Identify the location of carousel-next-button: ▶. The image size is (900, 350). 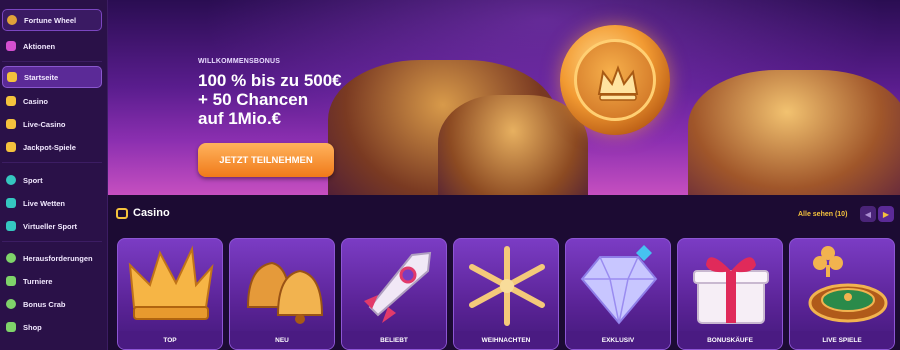
(886, 214).